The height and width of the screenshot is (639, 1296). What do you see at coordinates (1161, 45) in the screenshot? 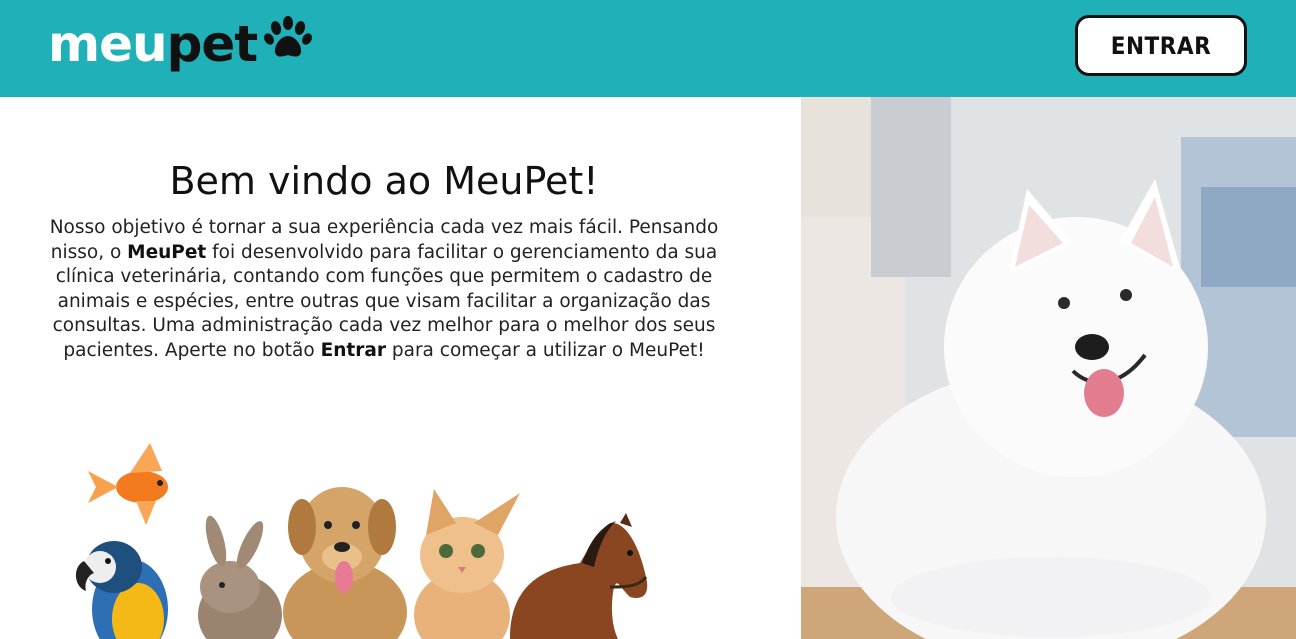
I see `enter-button: ENTRAR` at bounding box center [1161, 45].